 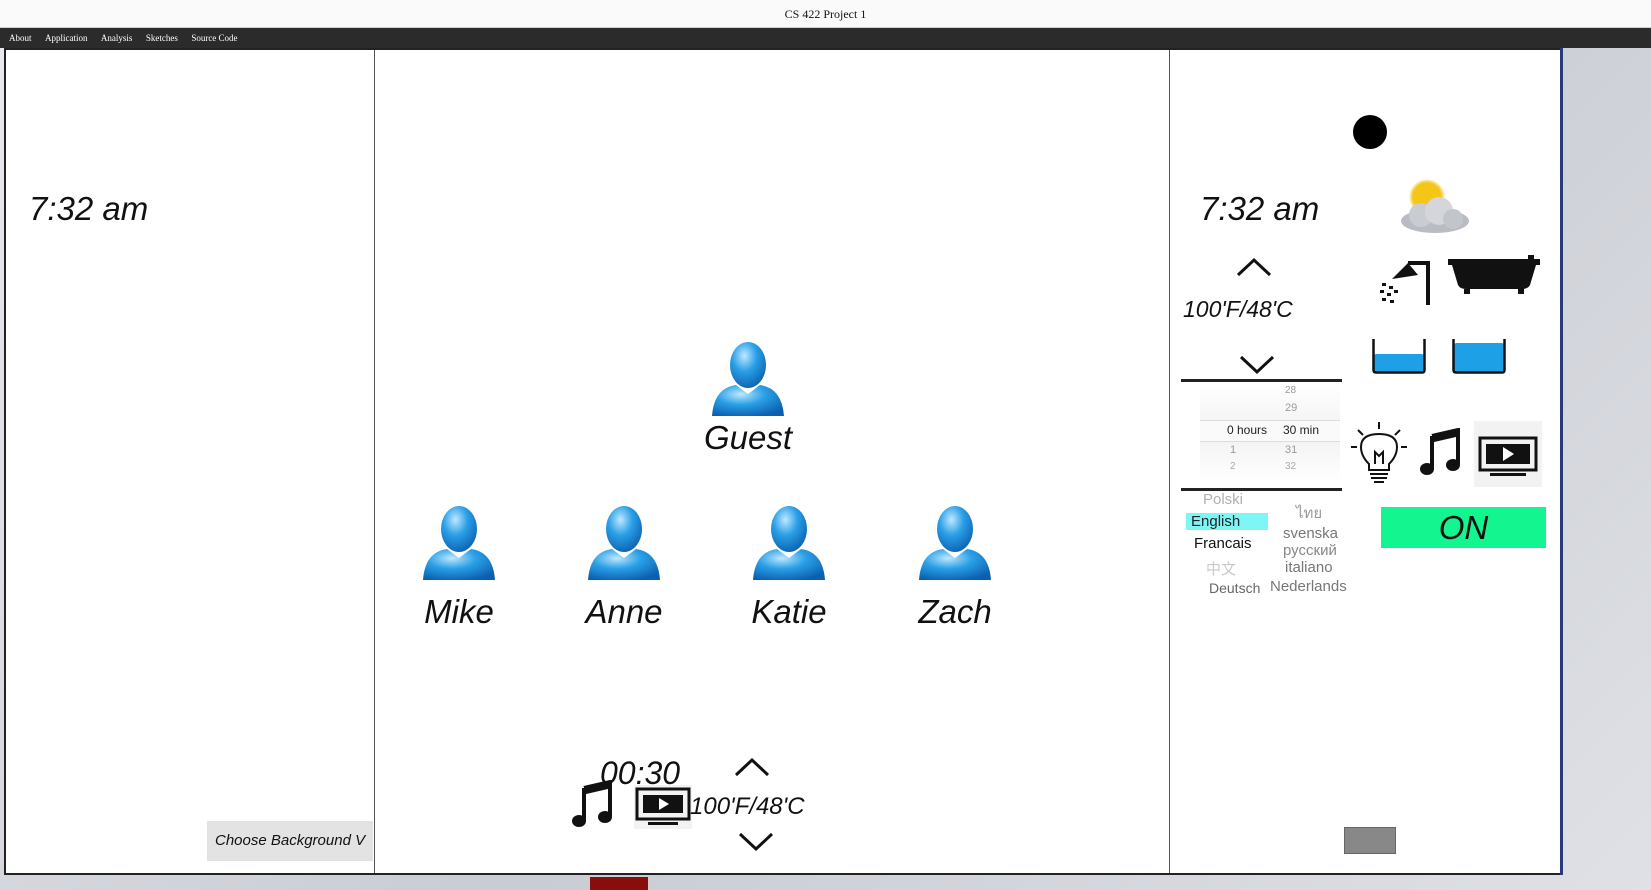 I want to click on lang-nederlands: Nederlands, so click(x=1308, y=586).